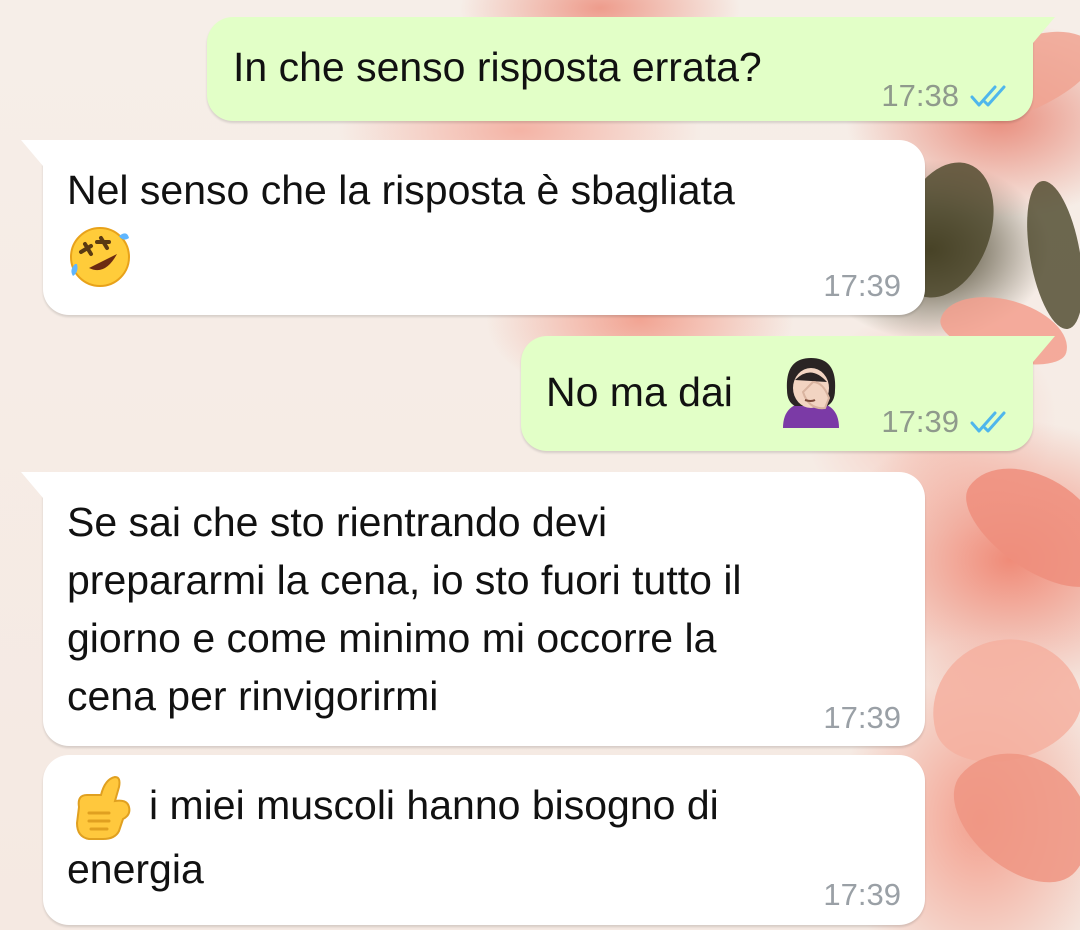 The image size is (1080, 930). I want to click on outgoing-message: No ma dai 17:39, so click(788, 393).